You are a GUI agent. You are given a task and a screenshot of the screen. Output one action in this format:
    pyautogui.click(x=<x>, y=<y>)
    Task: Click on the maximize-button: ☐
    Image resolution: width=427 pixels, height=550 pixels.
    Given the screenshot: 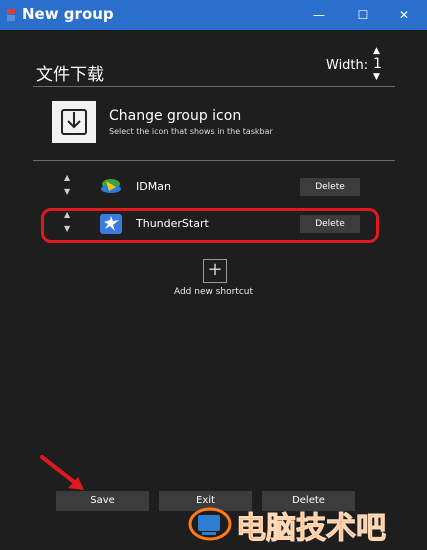 What is the action you would take?
    pyautogui.click(x=363, y=15)
    